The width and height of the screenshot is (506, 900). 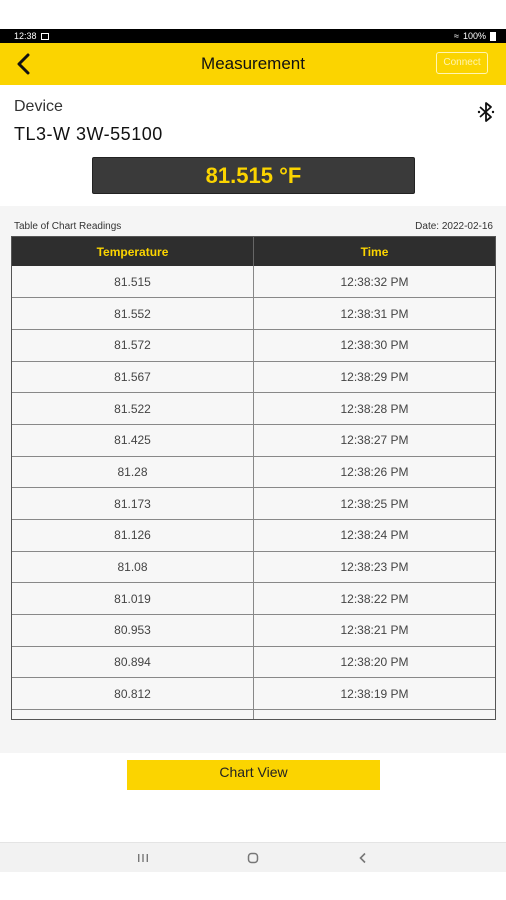 I want to click on chevron-left-icon, so click(x=23, y=64).